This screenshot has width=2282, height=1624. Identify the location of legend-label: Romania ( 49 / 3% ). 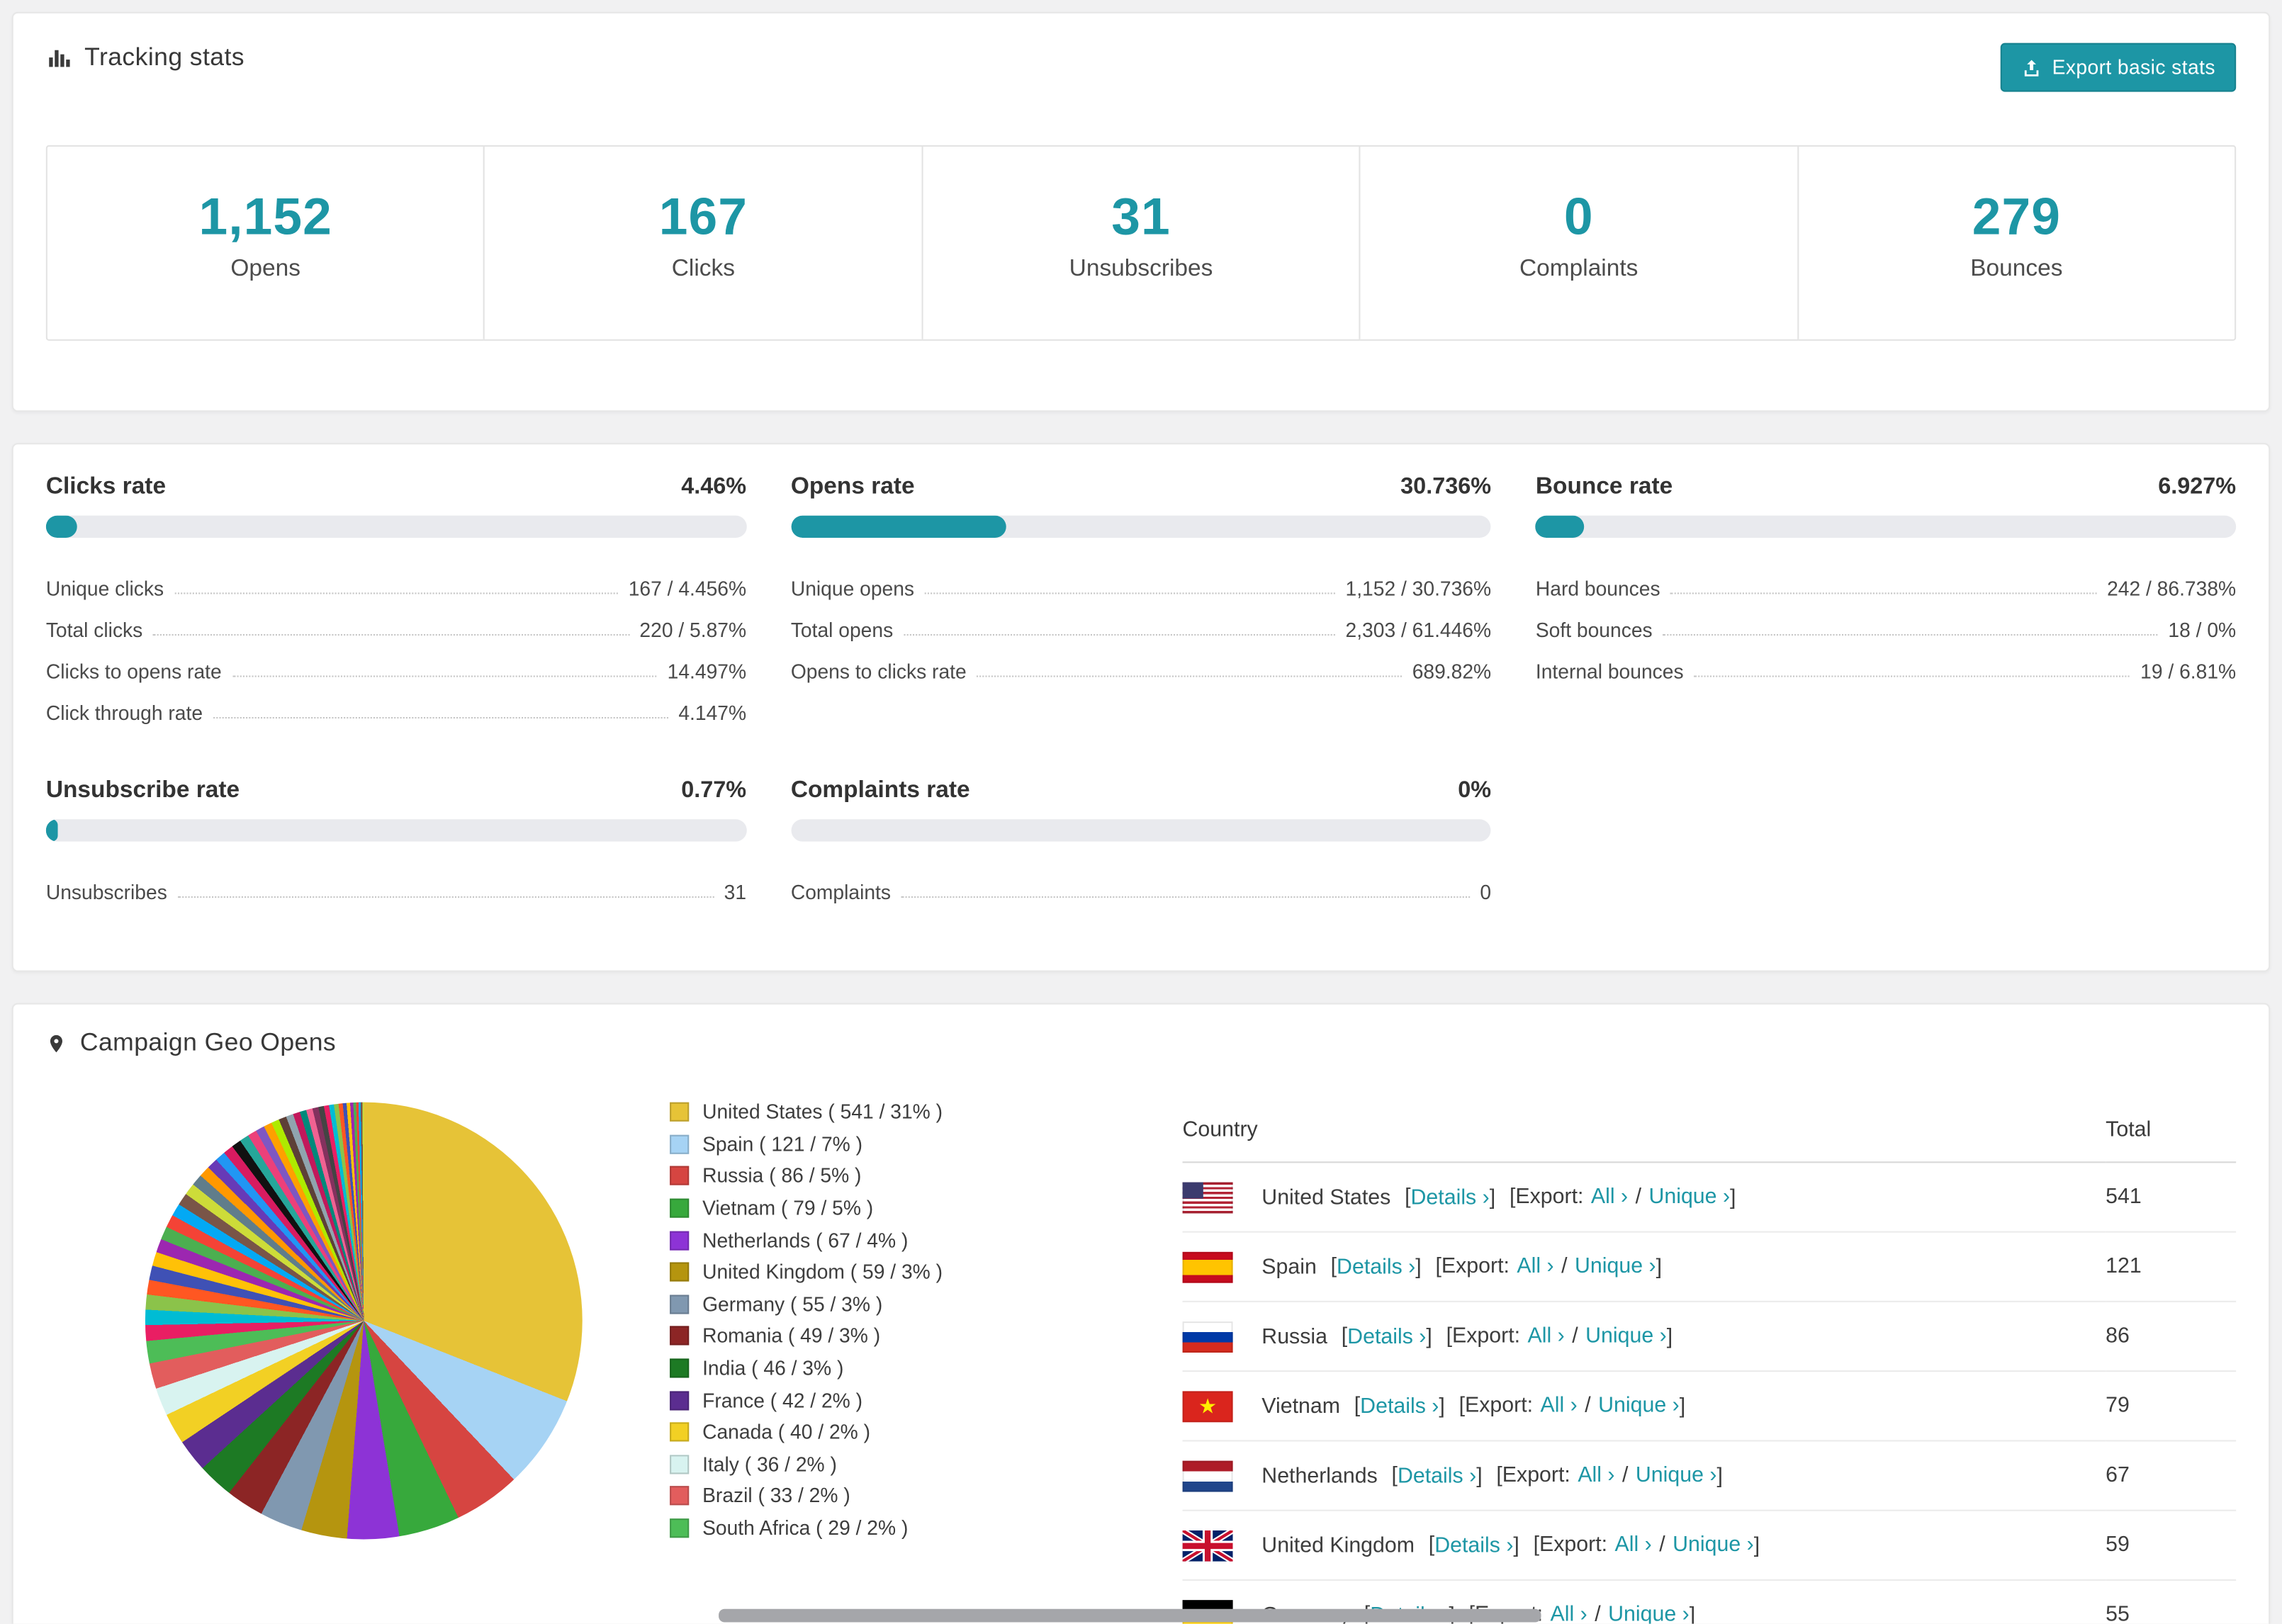
(791, 1337).